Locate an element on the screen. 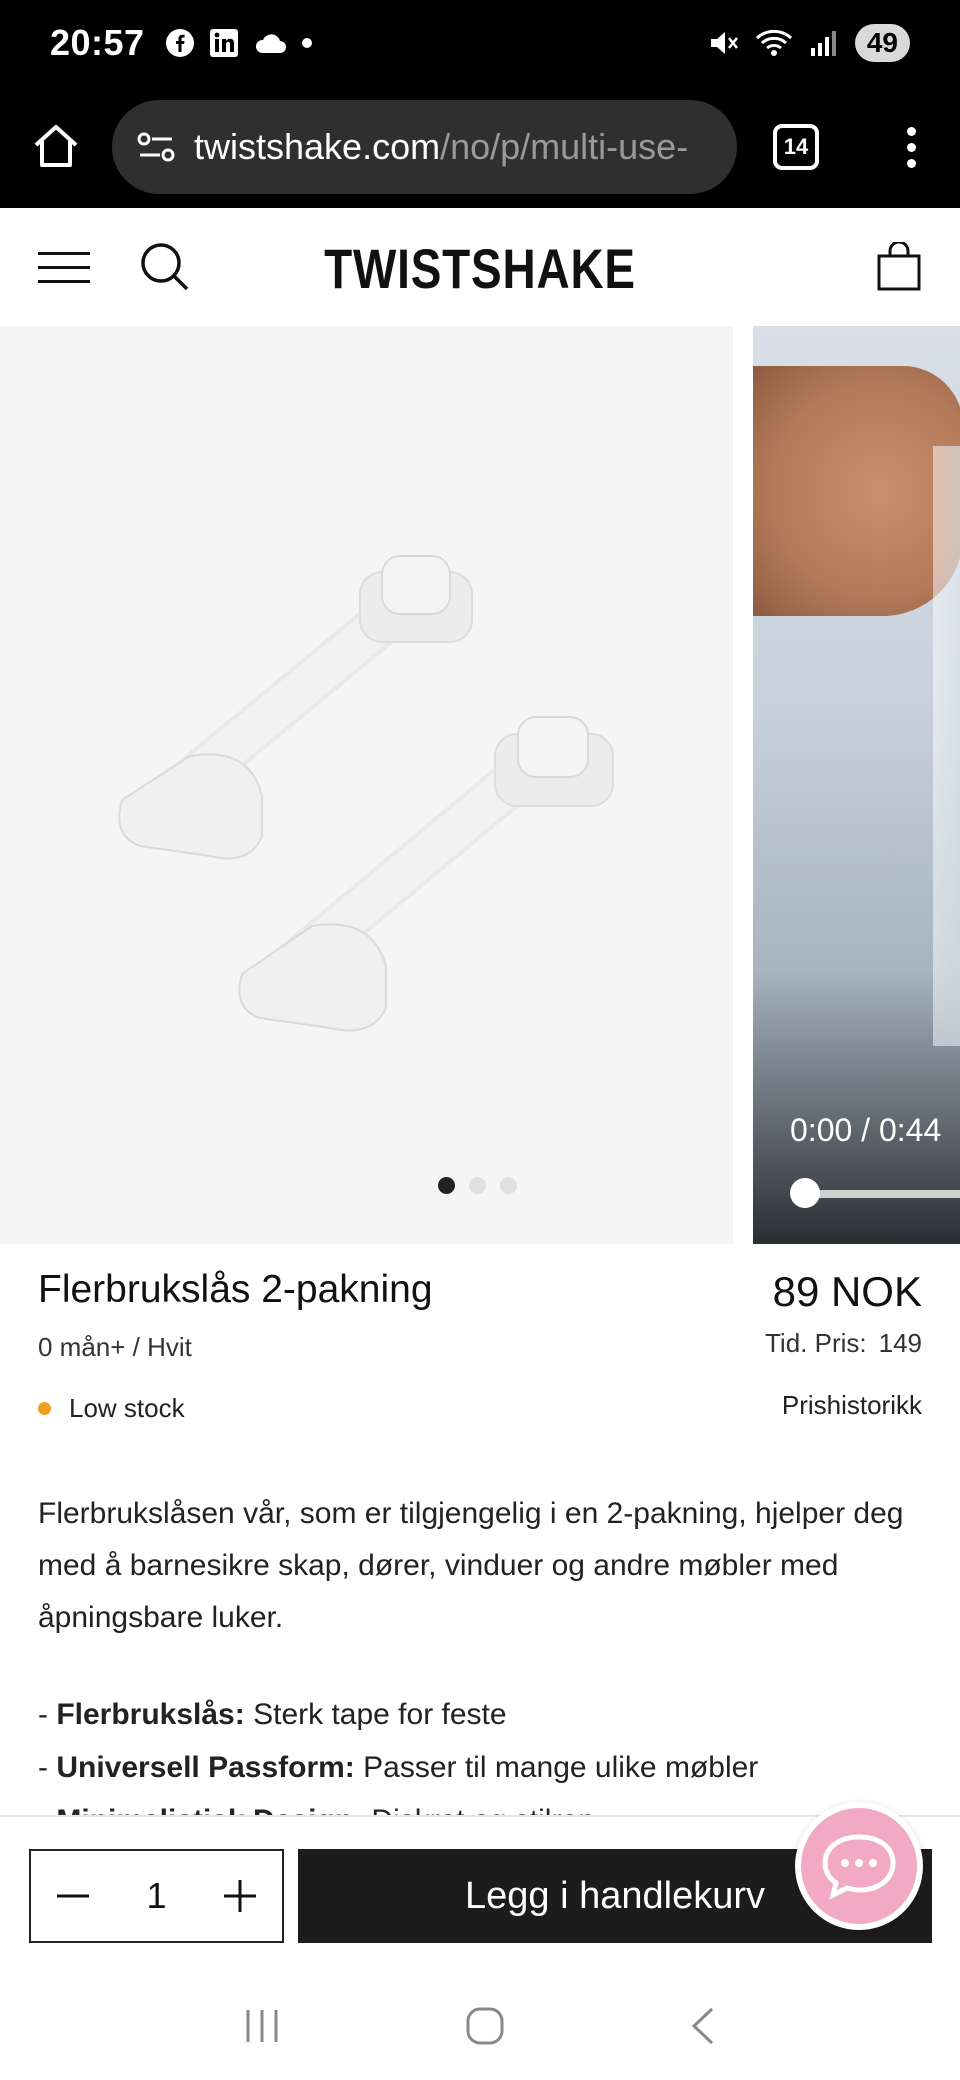  mute-icon is located at coordinates (724, 43).